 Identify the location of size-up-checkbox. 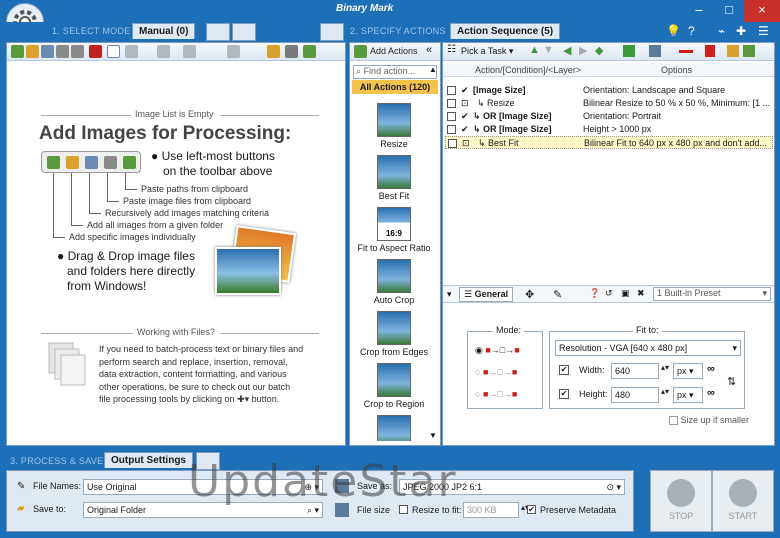
(673, 421).